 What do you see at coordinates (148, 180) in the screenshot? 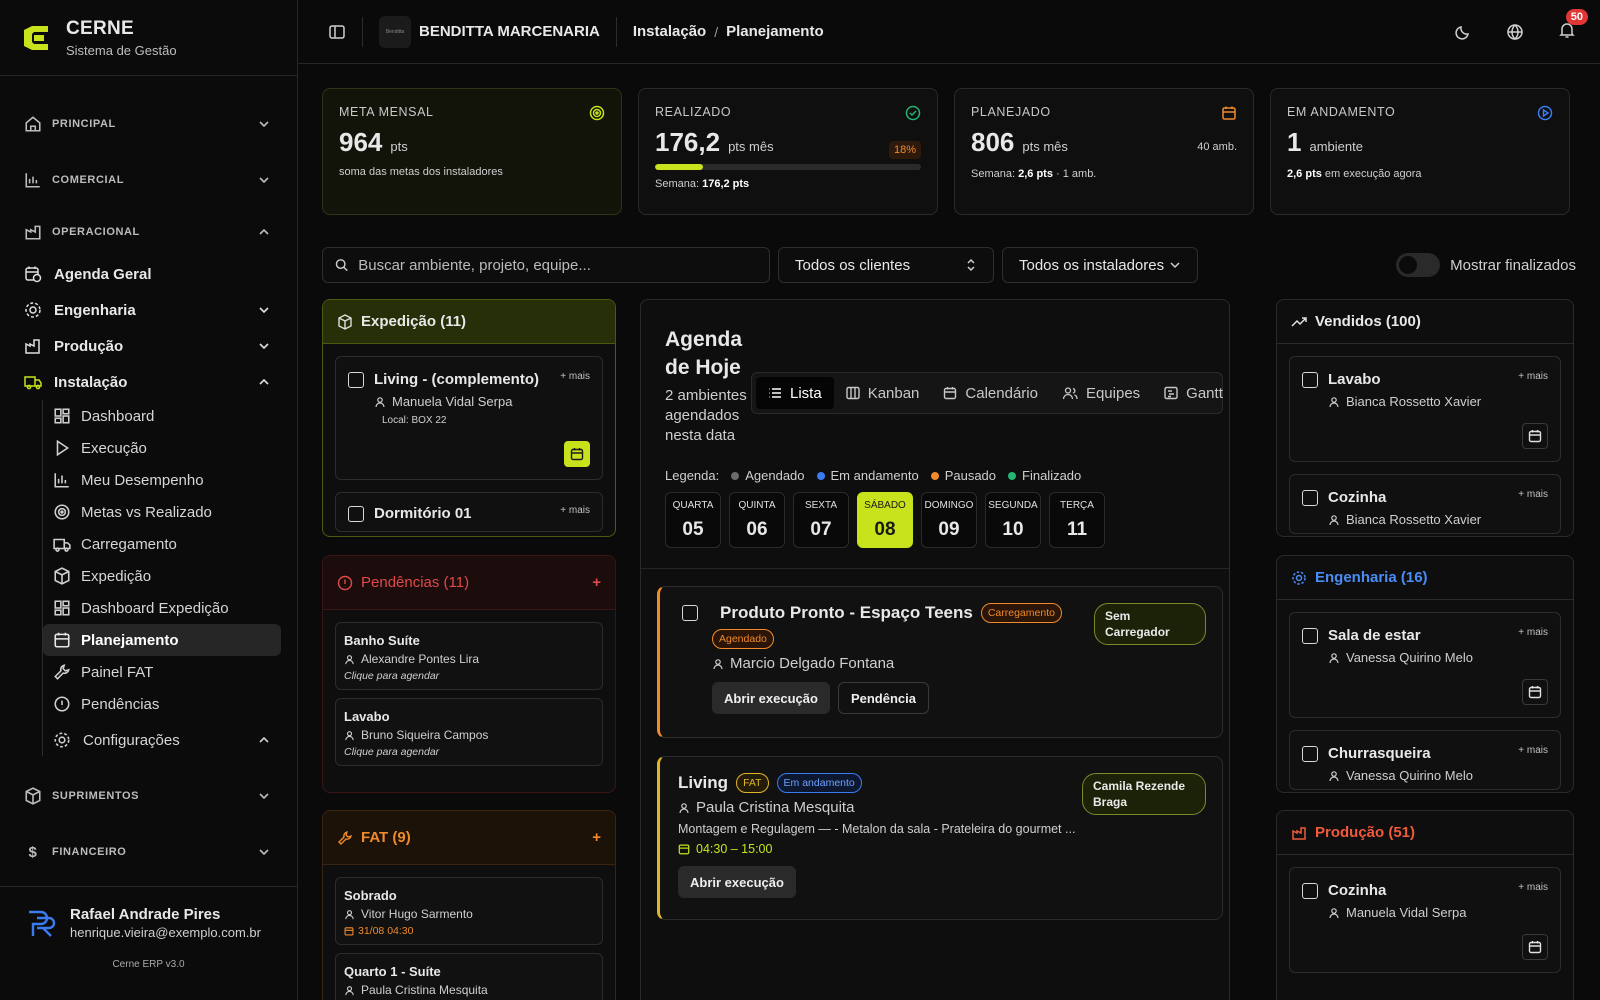
I see `sidebar-section-comercial: COMERCIAL` at bounding box center [148, 180].